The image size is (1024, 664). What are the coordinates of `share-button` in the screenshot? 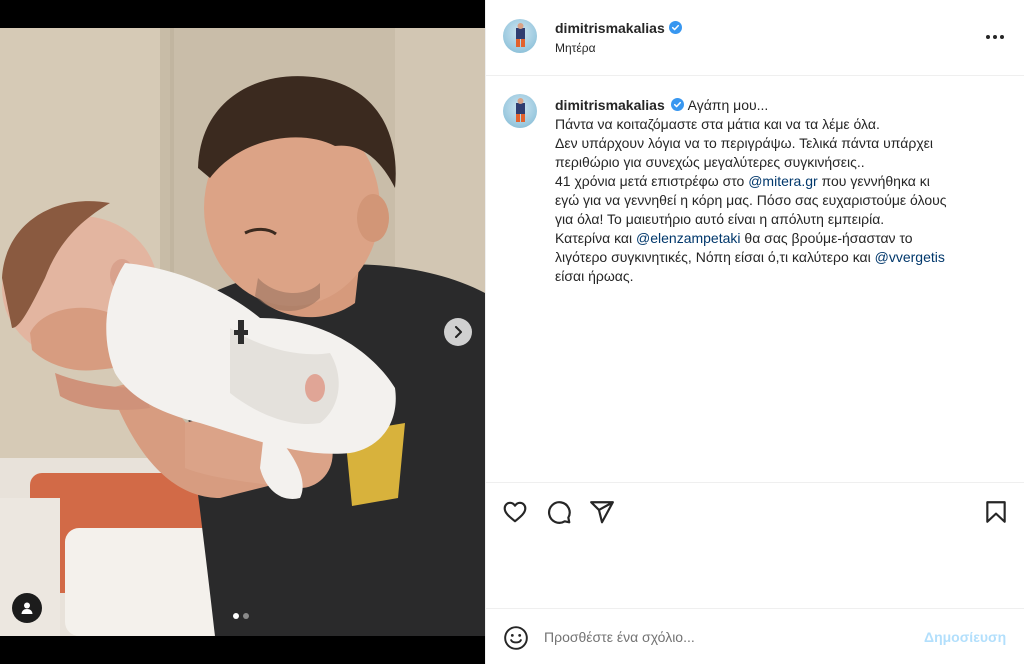 It's located at (602, 512).